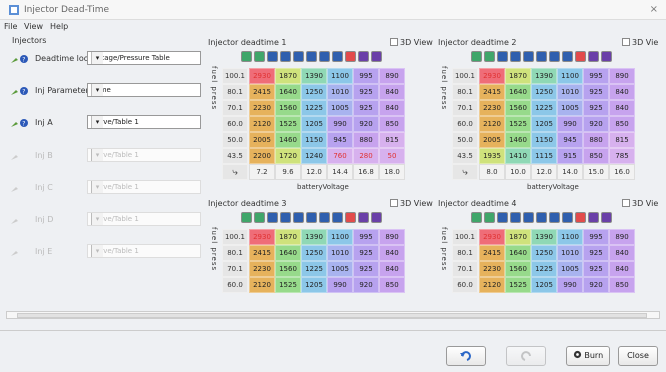 The height and width of the screenshot is (372, 666). I want to click on injector-row-select: Curve/Table 1 ▾, so click(144, 122).